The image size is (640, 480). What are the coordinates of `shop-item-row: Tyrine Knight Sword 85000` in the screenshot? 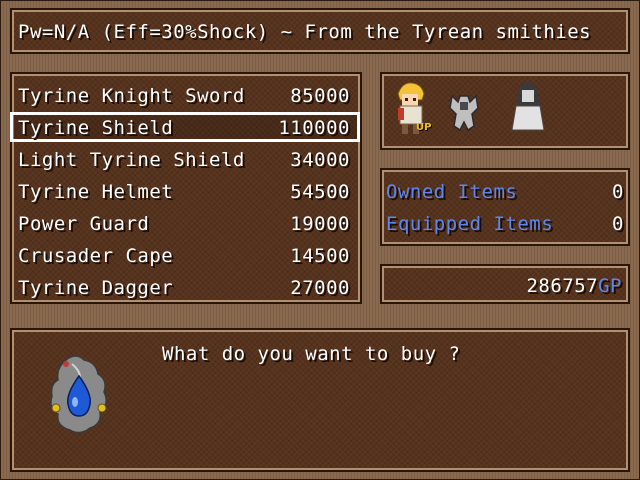 It's located at (184, 96).